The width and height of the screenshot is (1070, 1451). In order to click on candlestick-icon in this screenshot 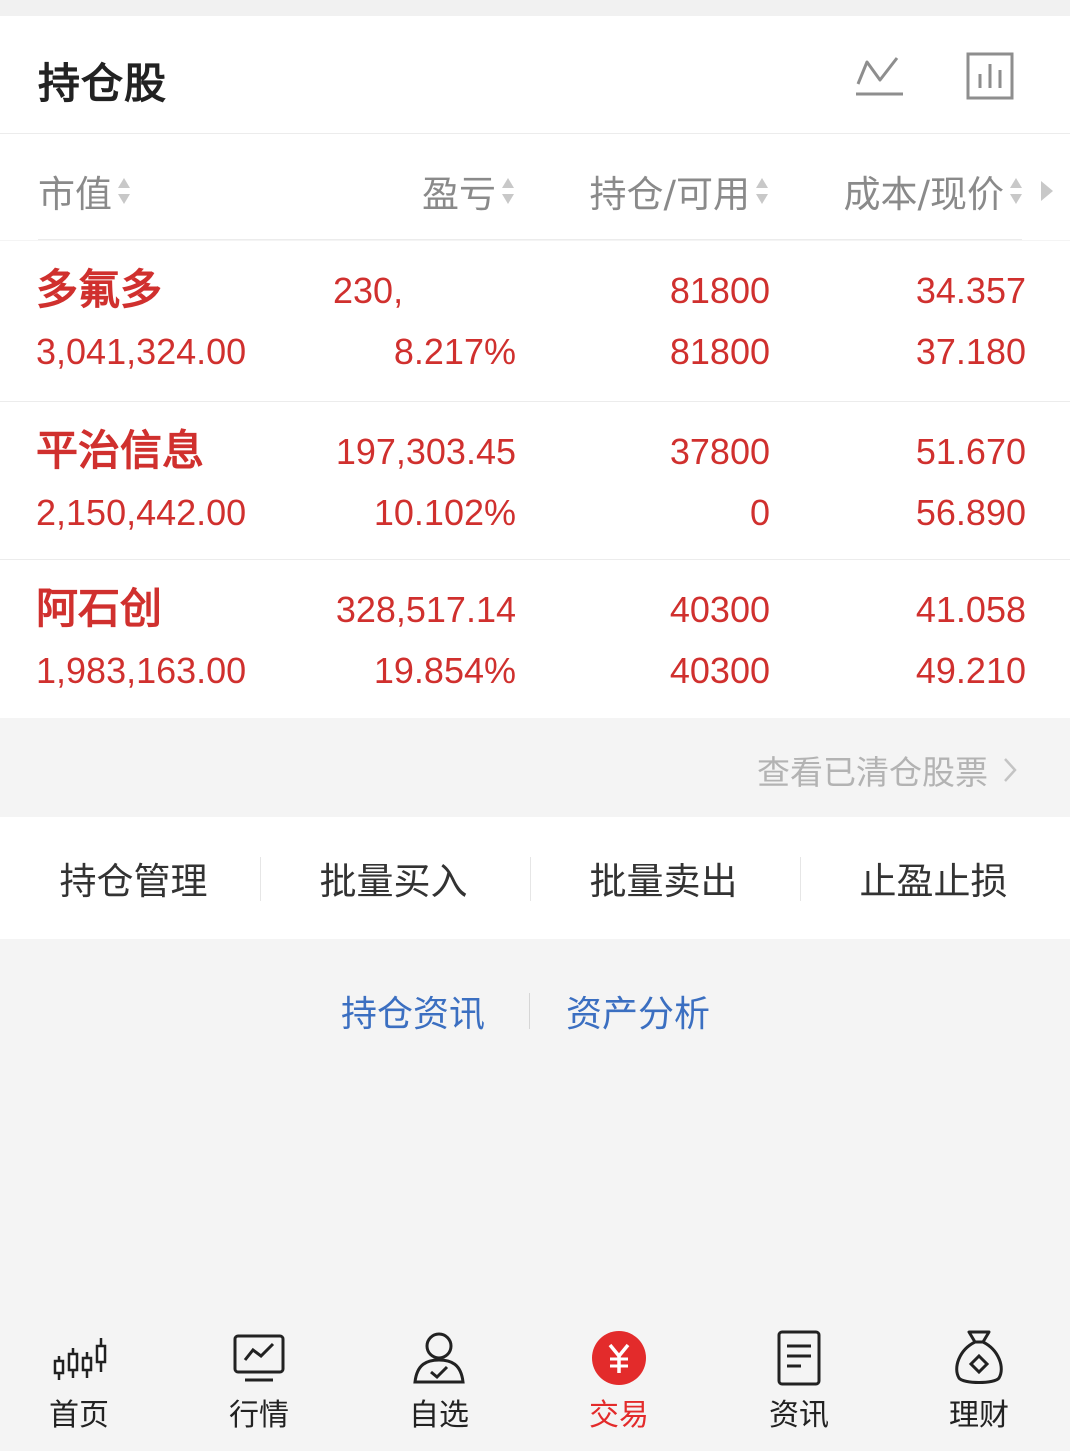, I will do `click(79, 1358)`.